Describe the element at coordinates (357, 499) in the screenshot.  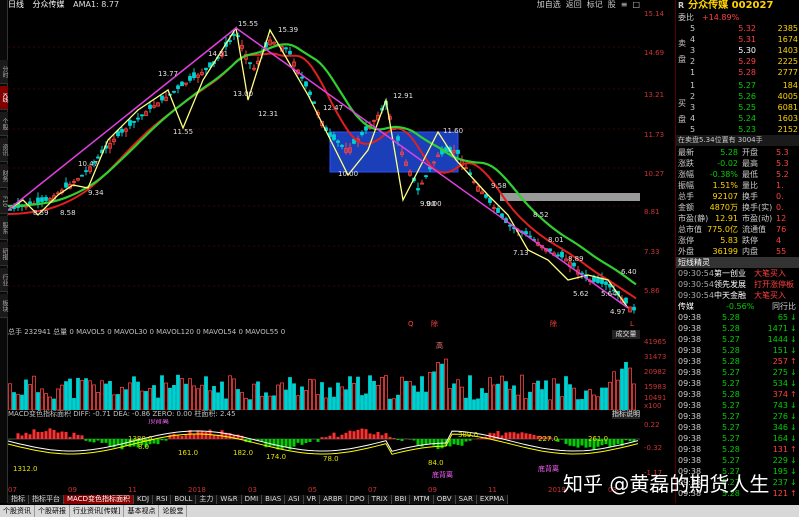
I see `indicator-tab: DPO` at that location.